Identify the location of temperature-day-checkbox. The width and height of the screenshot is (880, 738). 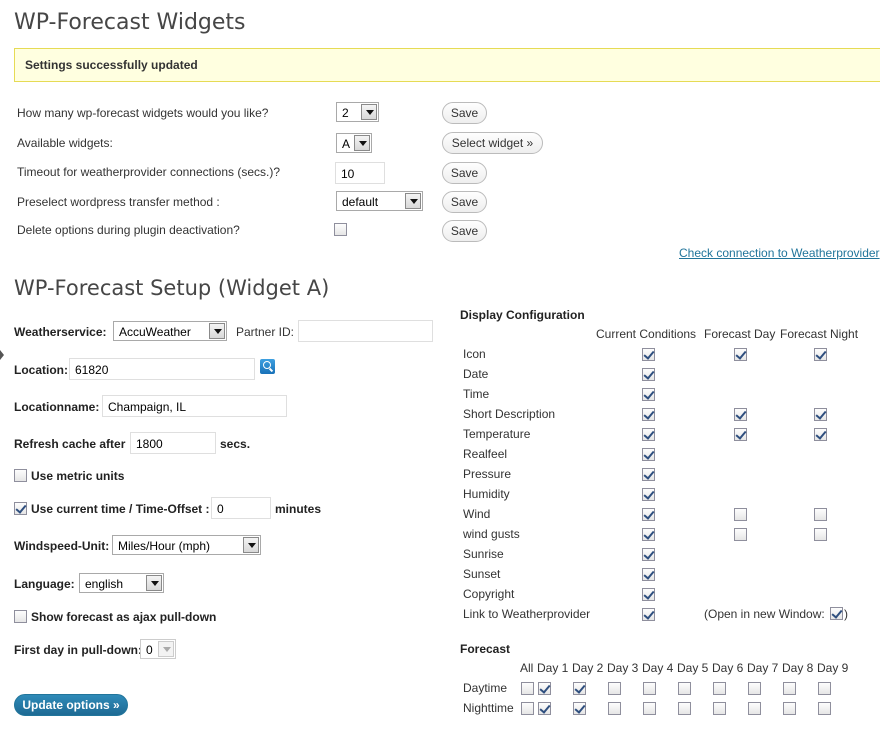
(740, 434).